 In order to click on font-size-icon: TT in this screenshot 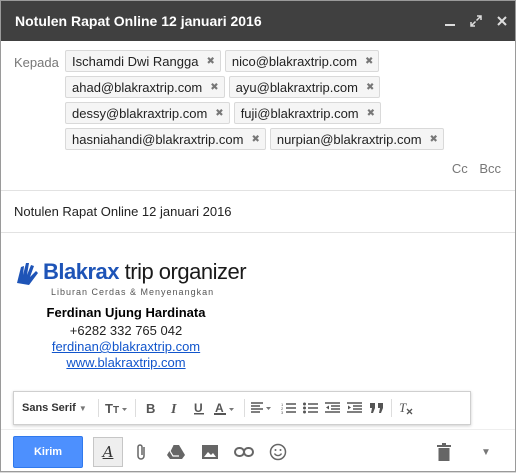, I will do `click(117, 408)`.